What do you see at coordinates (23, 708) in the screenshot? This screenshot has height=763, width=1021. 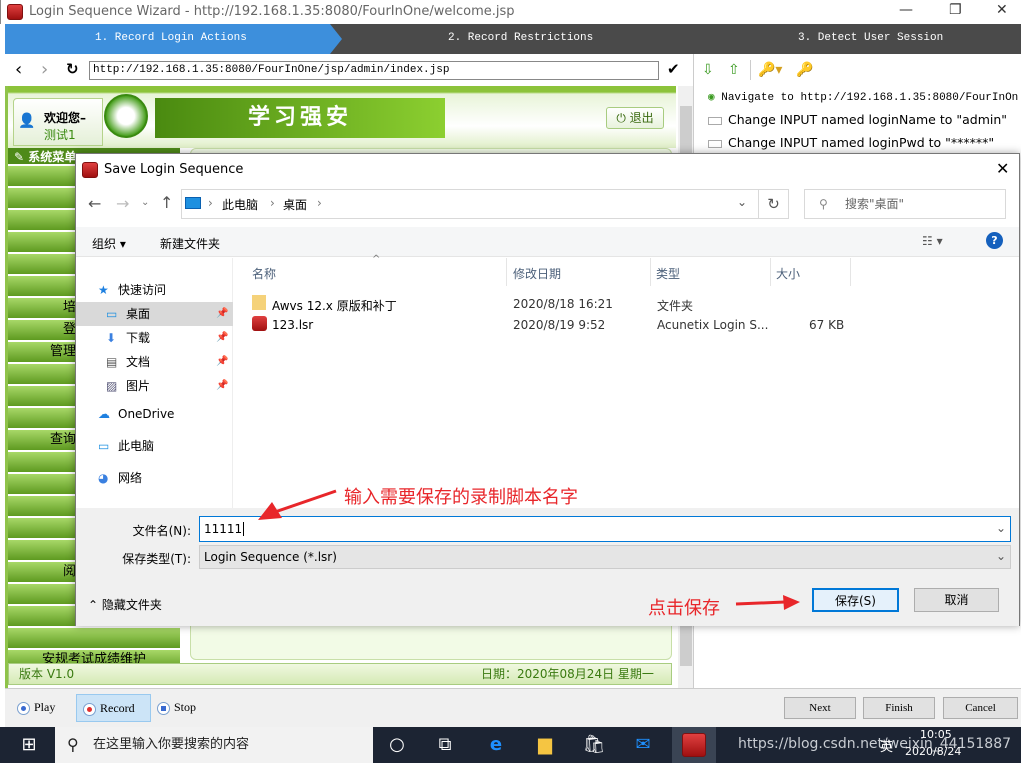 I see `play-icon` at bounding box center [23, 708].